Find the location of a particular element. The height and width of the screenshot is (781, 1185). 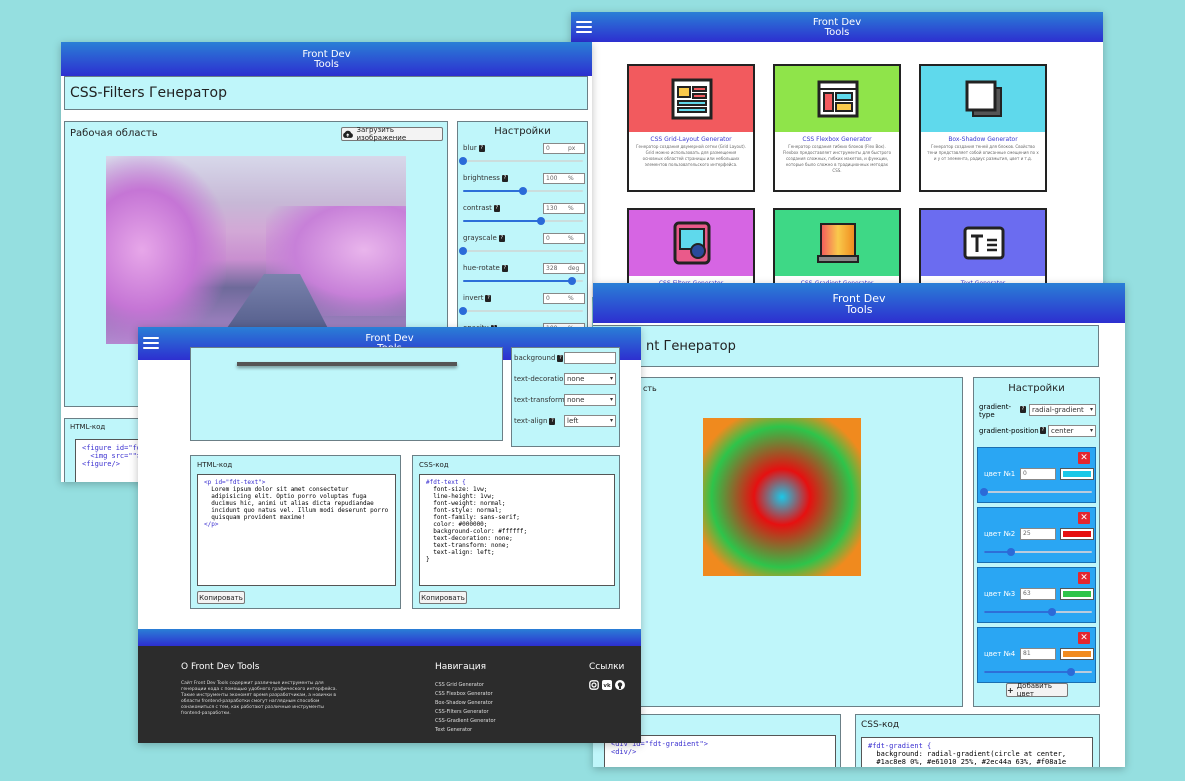

filter-setting-blur: blur? 0 px is located at coordinates (522, 157).